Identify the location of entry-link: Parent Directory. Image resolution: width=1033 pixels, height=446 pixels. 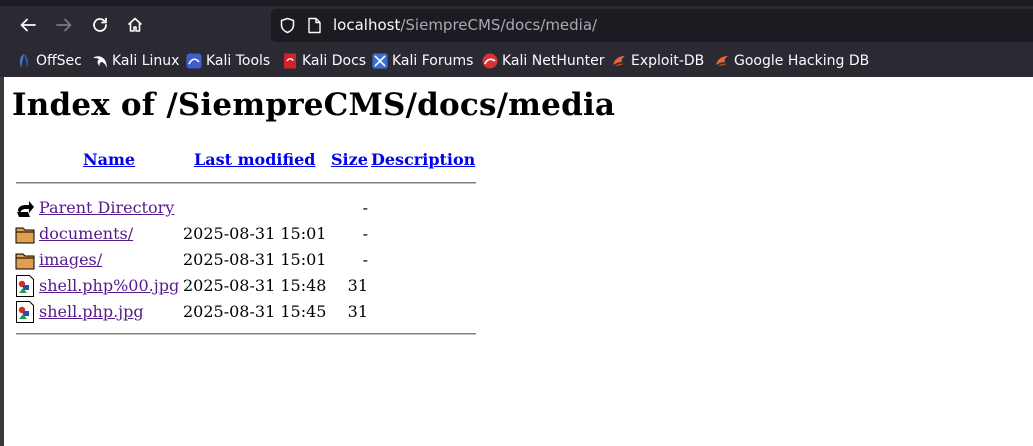
(106, 207).